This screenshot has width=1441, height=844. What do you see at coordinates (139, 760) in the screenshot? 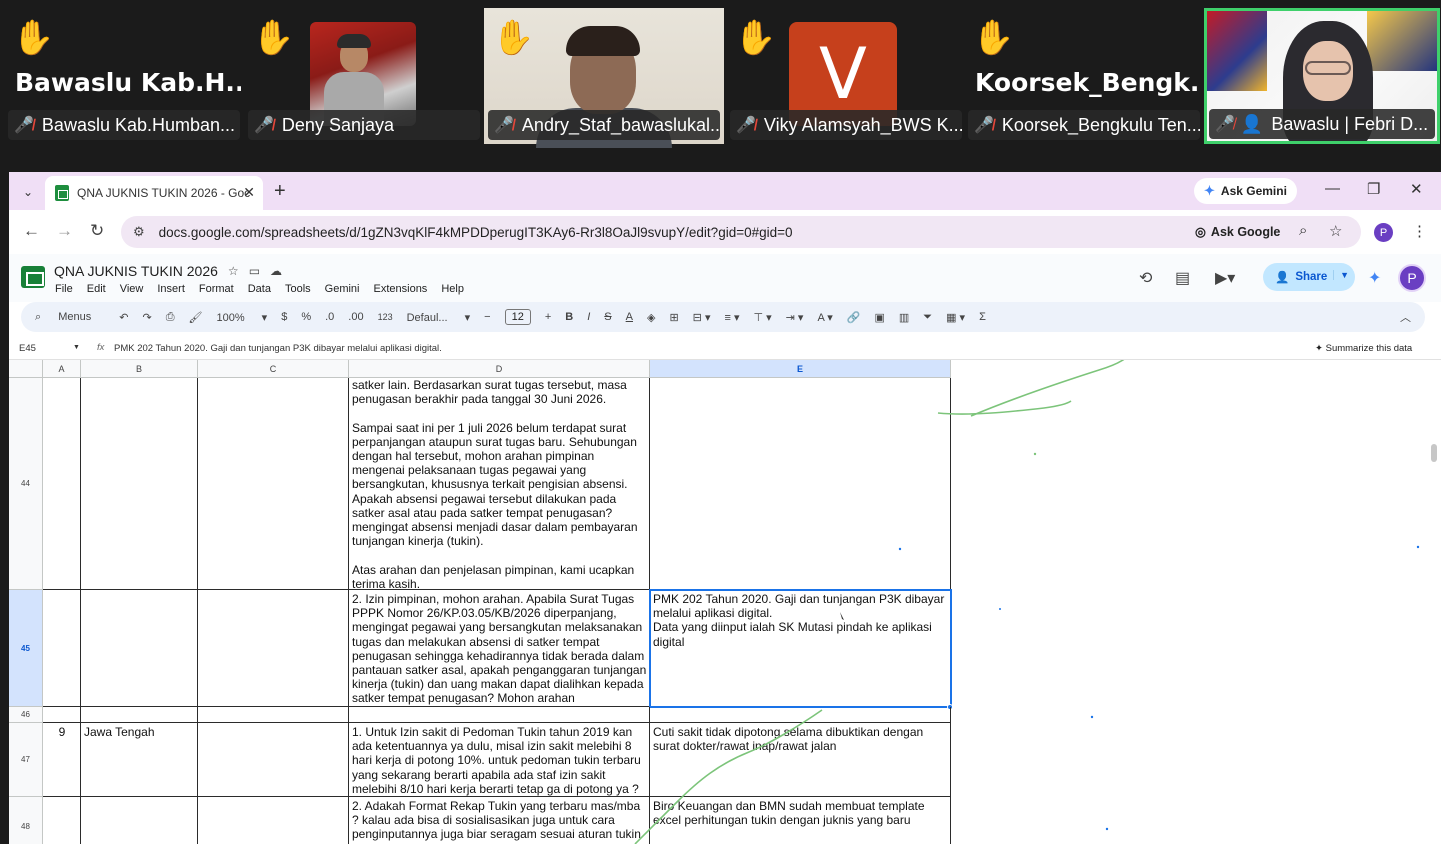
I see `cell-b47: Jawa Tengah` at bounding box center [139, 760].